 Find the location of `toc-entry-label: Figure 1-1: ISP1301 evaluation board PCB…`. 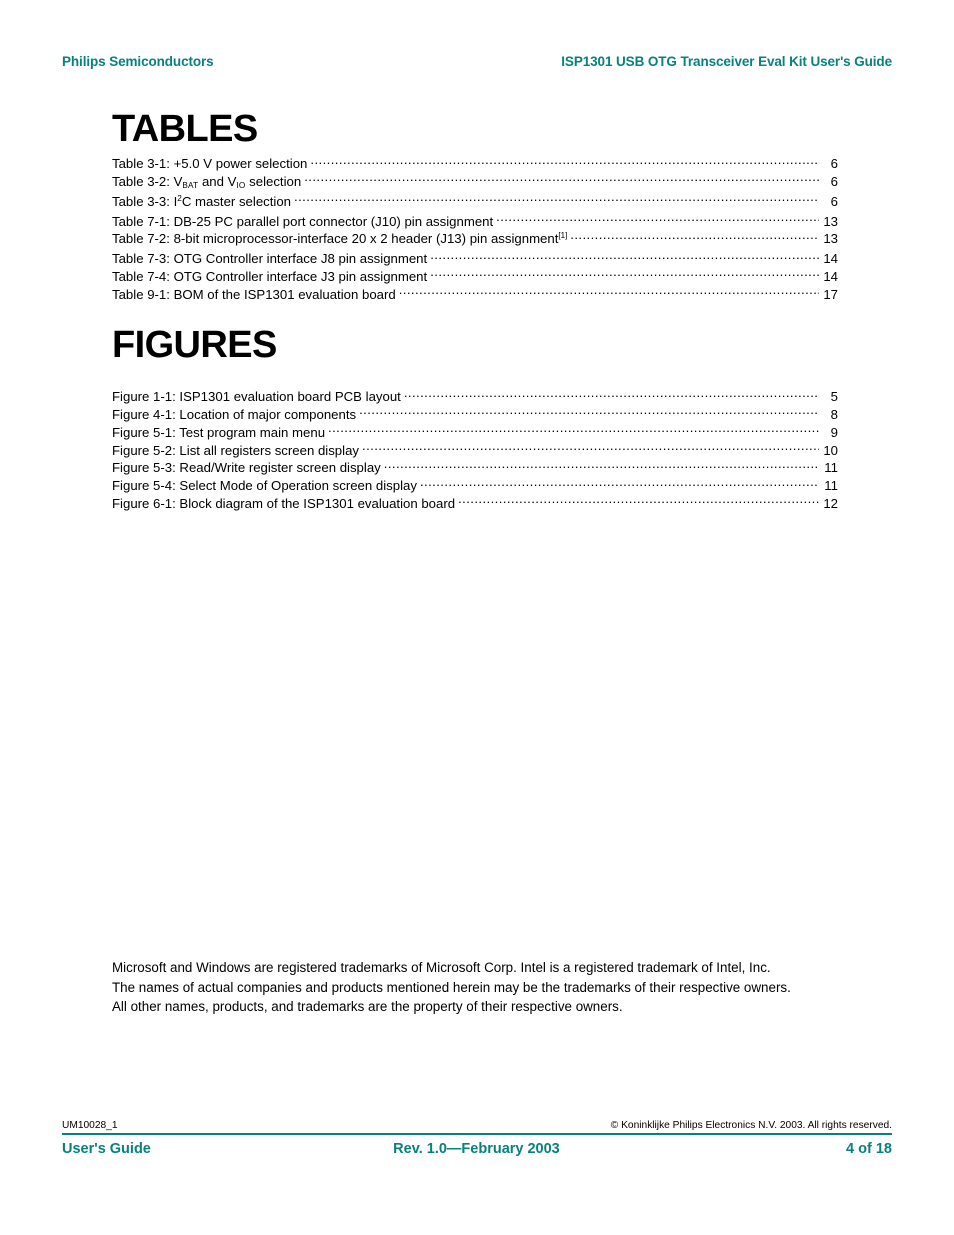

toc-entry-label: Figure 1-1: ISP1301 evaluation board PCB… is located at coordinates (256, 397).